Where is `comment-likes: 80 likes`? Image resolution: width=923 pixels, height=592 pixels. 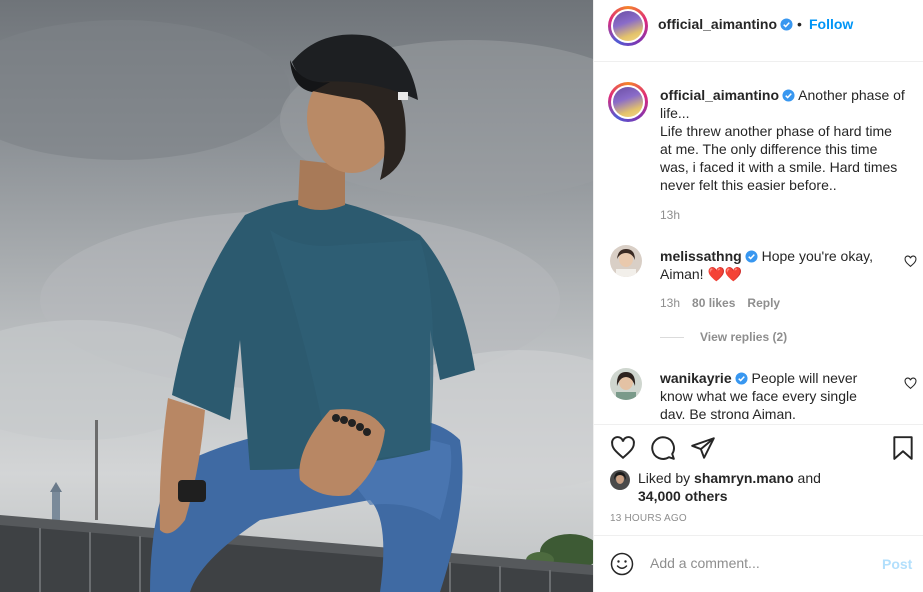
comment-likes: 80 likes is located at coordinates (713, 303).